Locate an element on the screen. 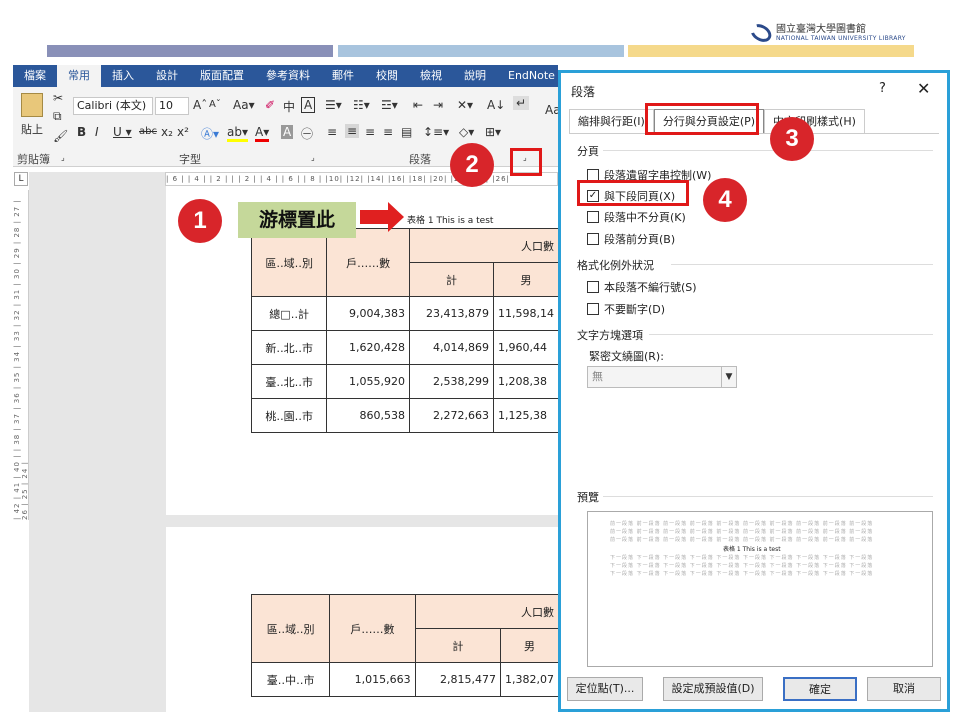 This screenshot has width=960, height=720. table-row: 臺‥北‥市 1,055,920 2,538,299 1,208,38 is located at coordinates (404, 381).